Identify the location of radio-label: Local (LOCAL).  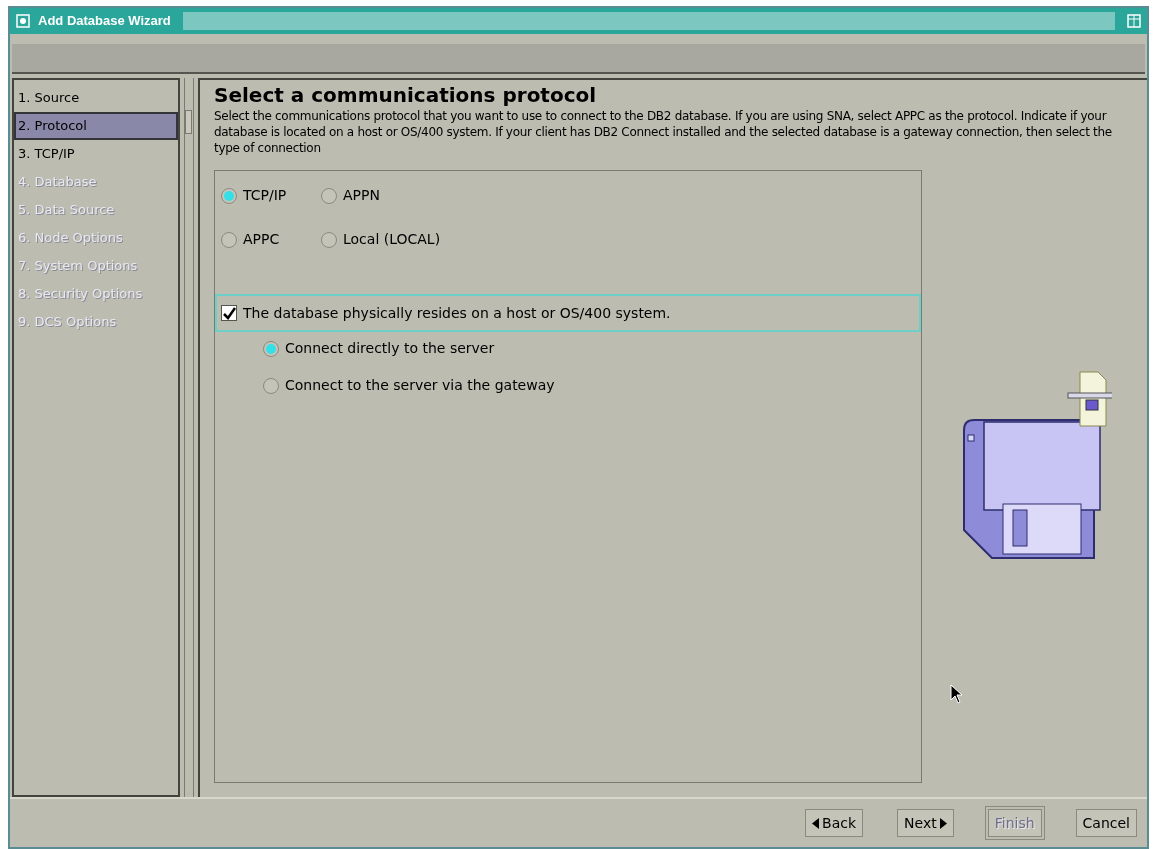
(392, 239).